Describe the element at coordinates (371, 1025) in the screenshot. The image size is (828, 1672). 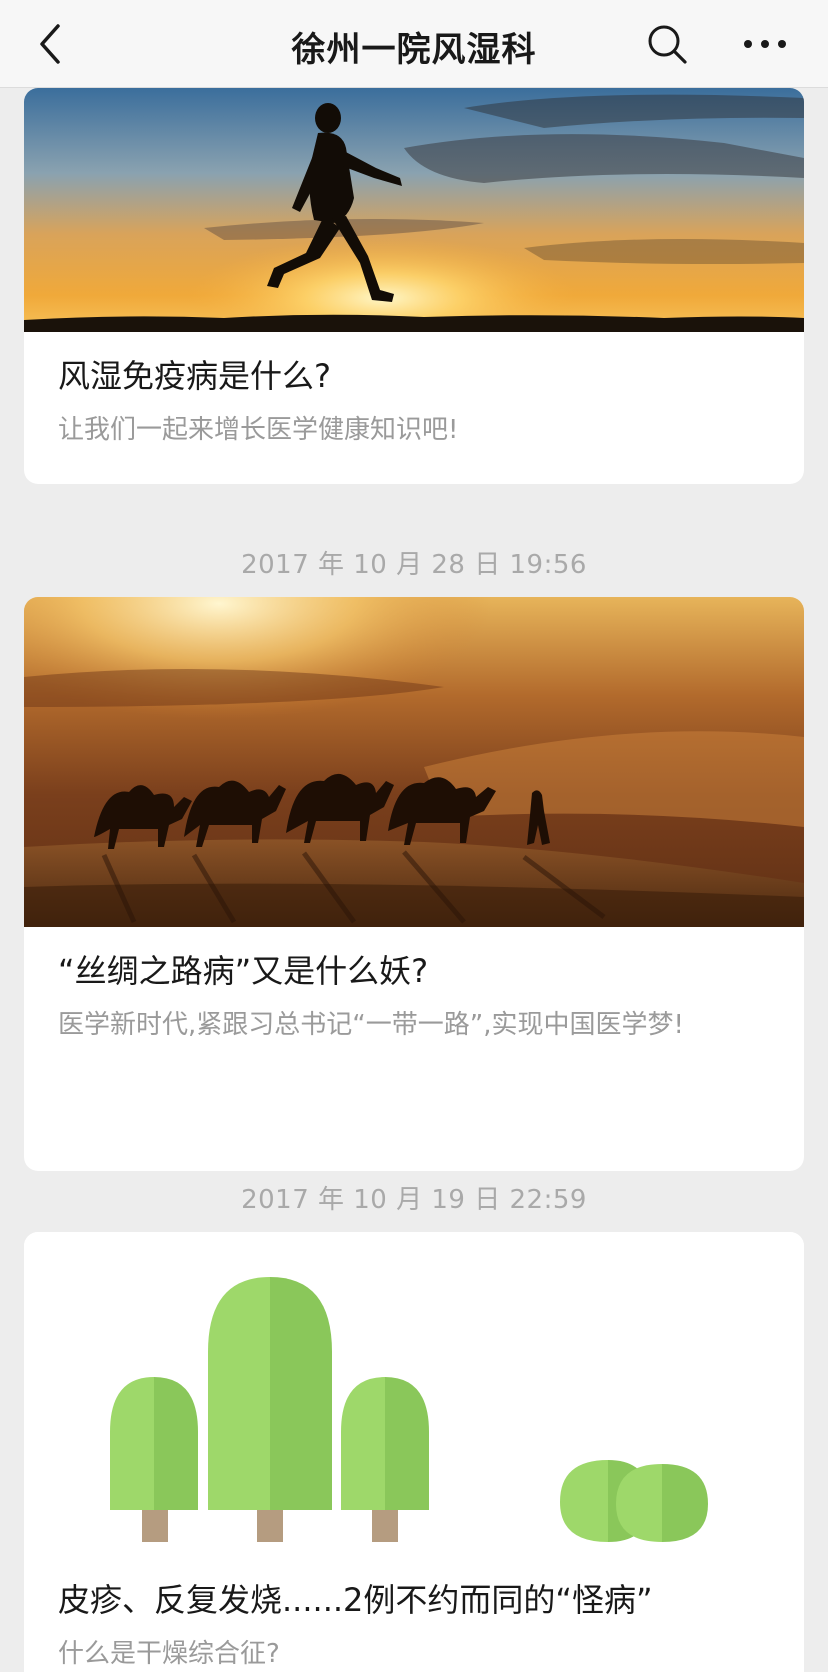
I see `article-digest: 医学新时代,紧跟习总书记“一带一路”,实现中国医学梦!` at that location.